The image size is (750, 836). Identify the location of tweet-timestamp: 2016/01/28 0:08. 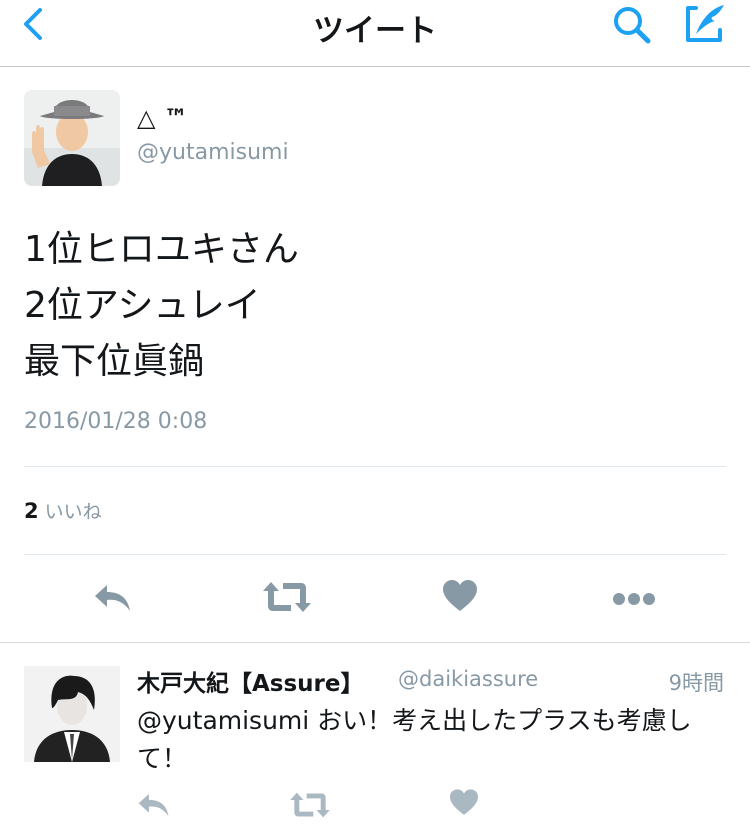
(116, 421).